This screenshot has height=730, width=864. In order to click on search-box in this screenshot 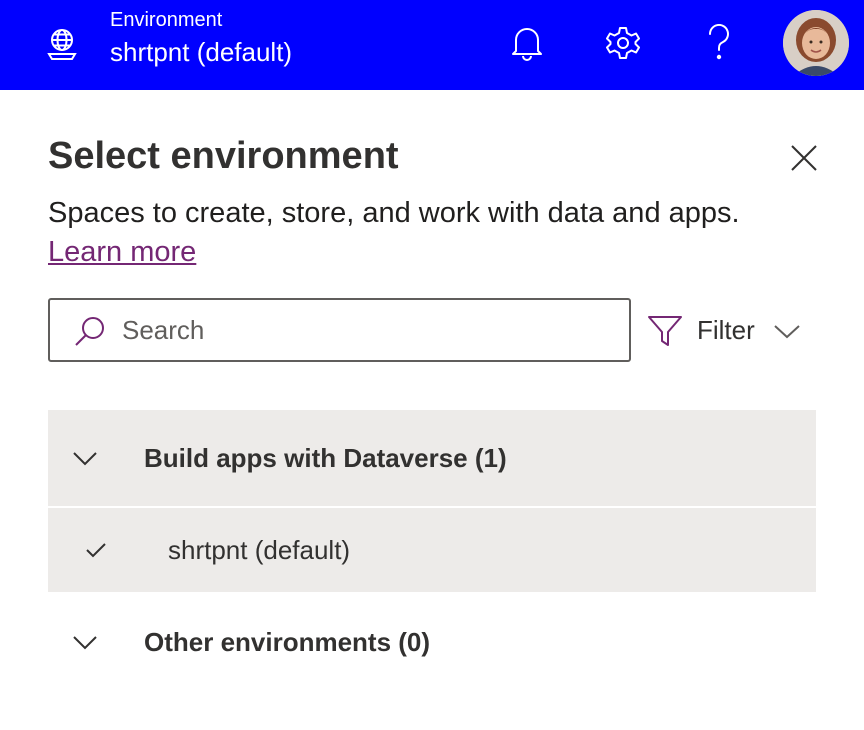, I will do `click(339, 330)`.